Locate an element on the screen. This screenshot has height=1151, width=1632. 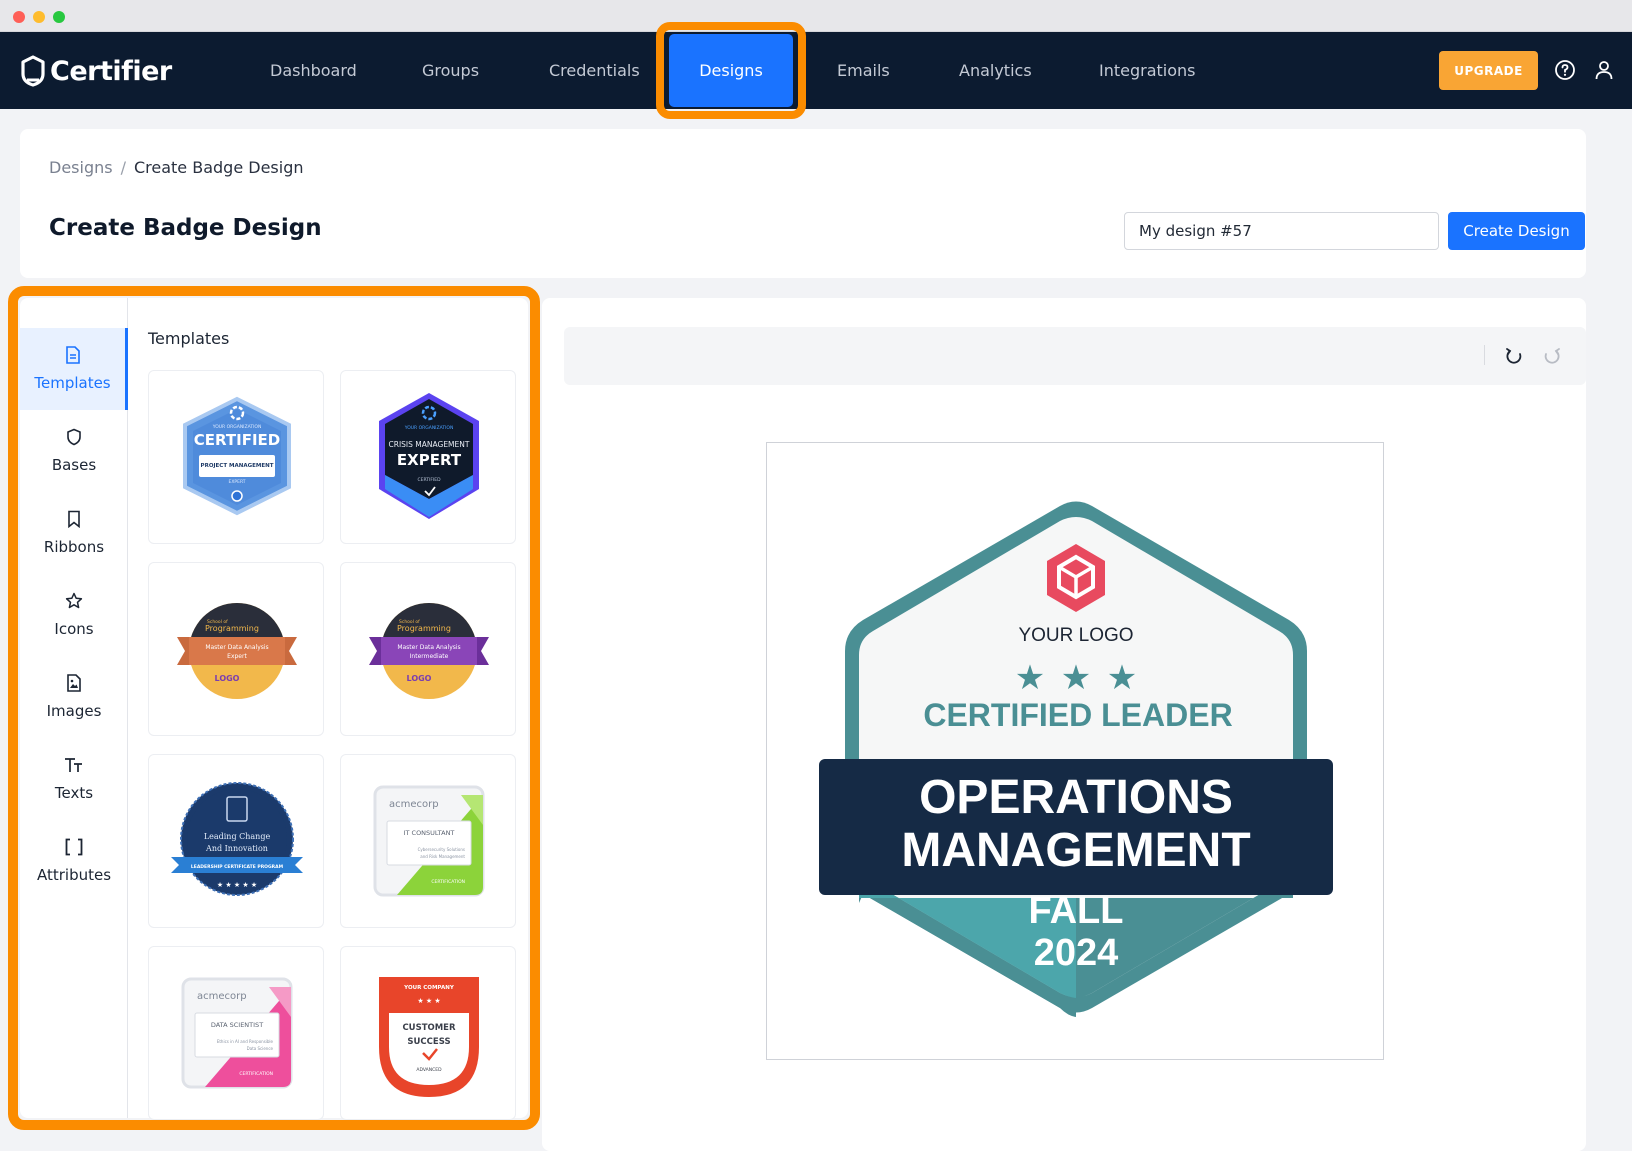
nav-analytics: Analytics is located at coordinates (995, 70).